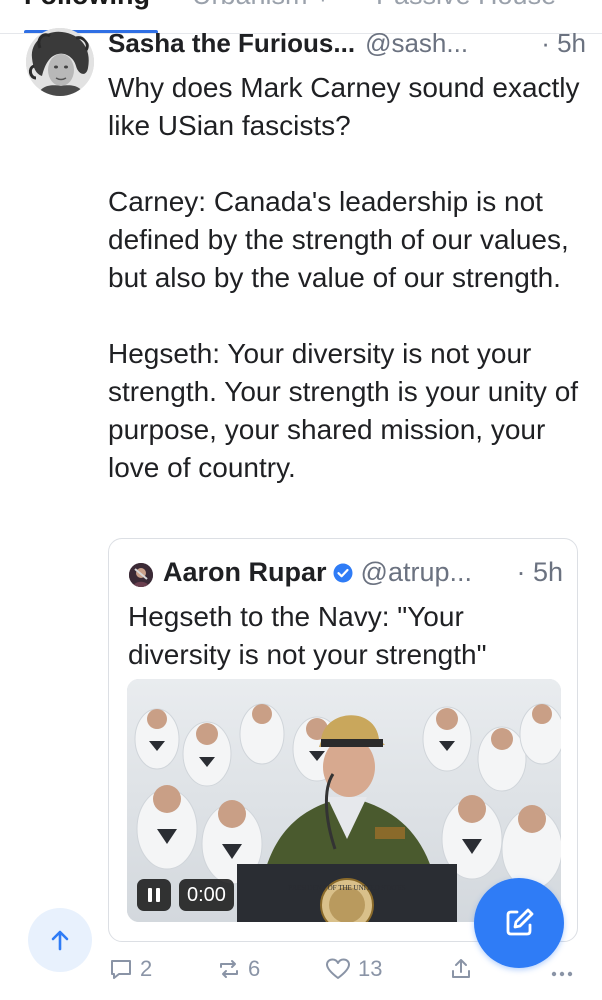  I want to click on quote-time: · 5h, so click(539, 572).